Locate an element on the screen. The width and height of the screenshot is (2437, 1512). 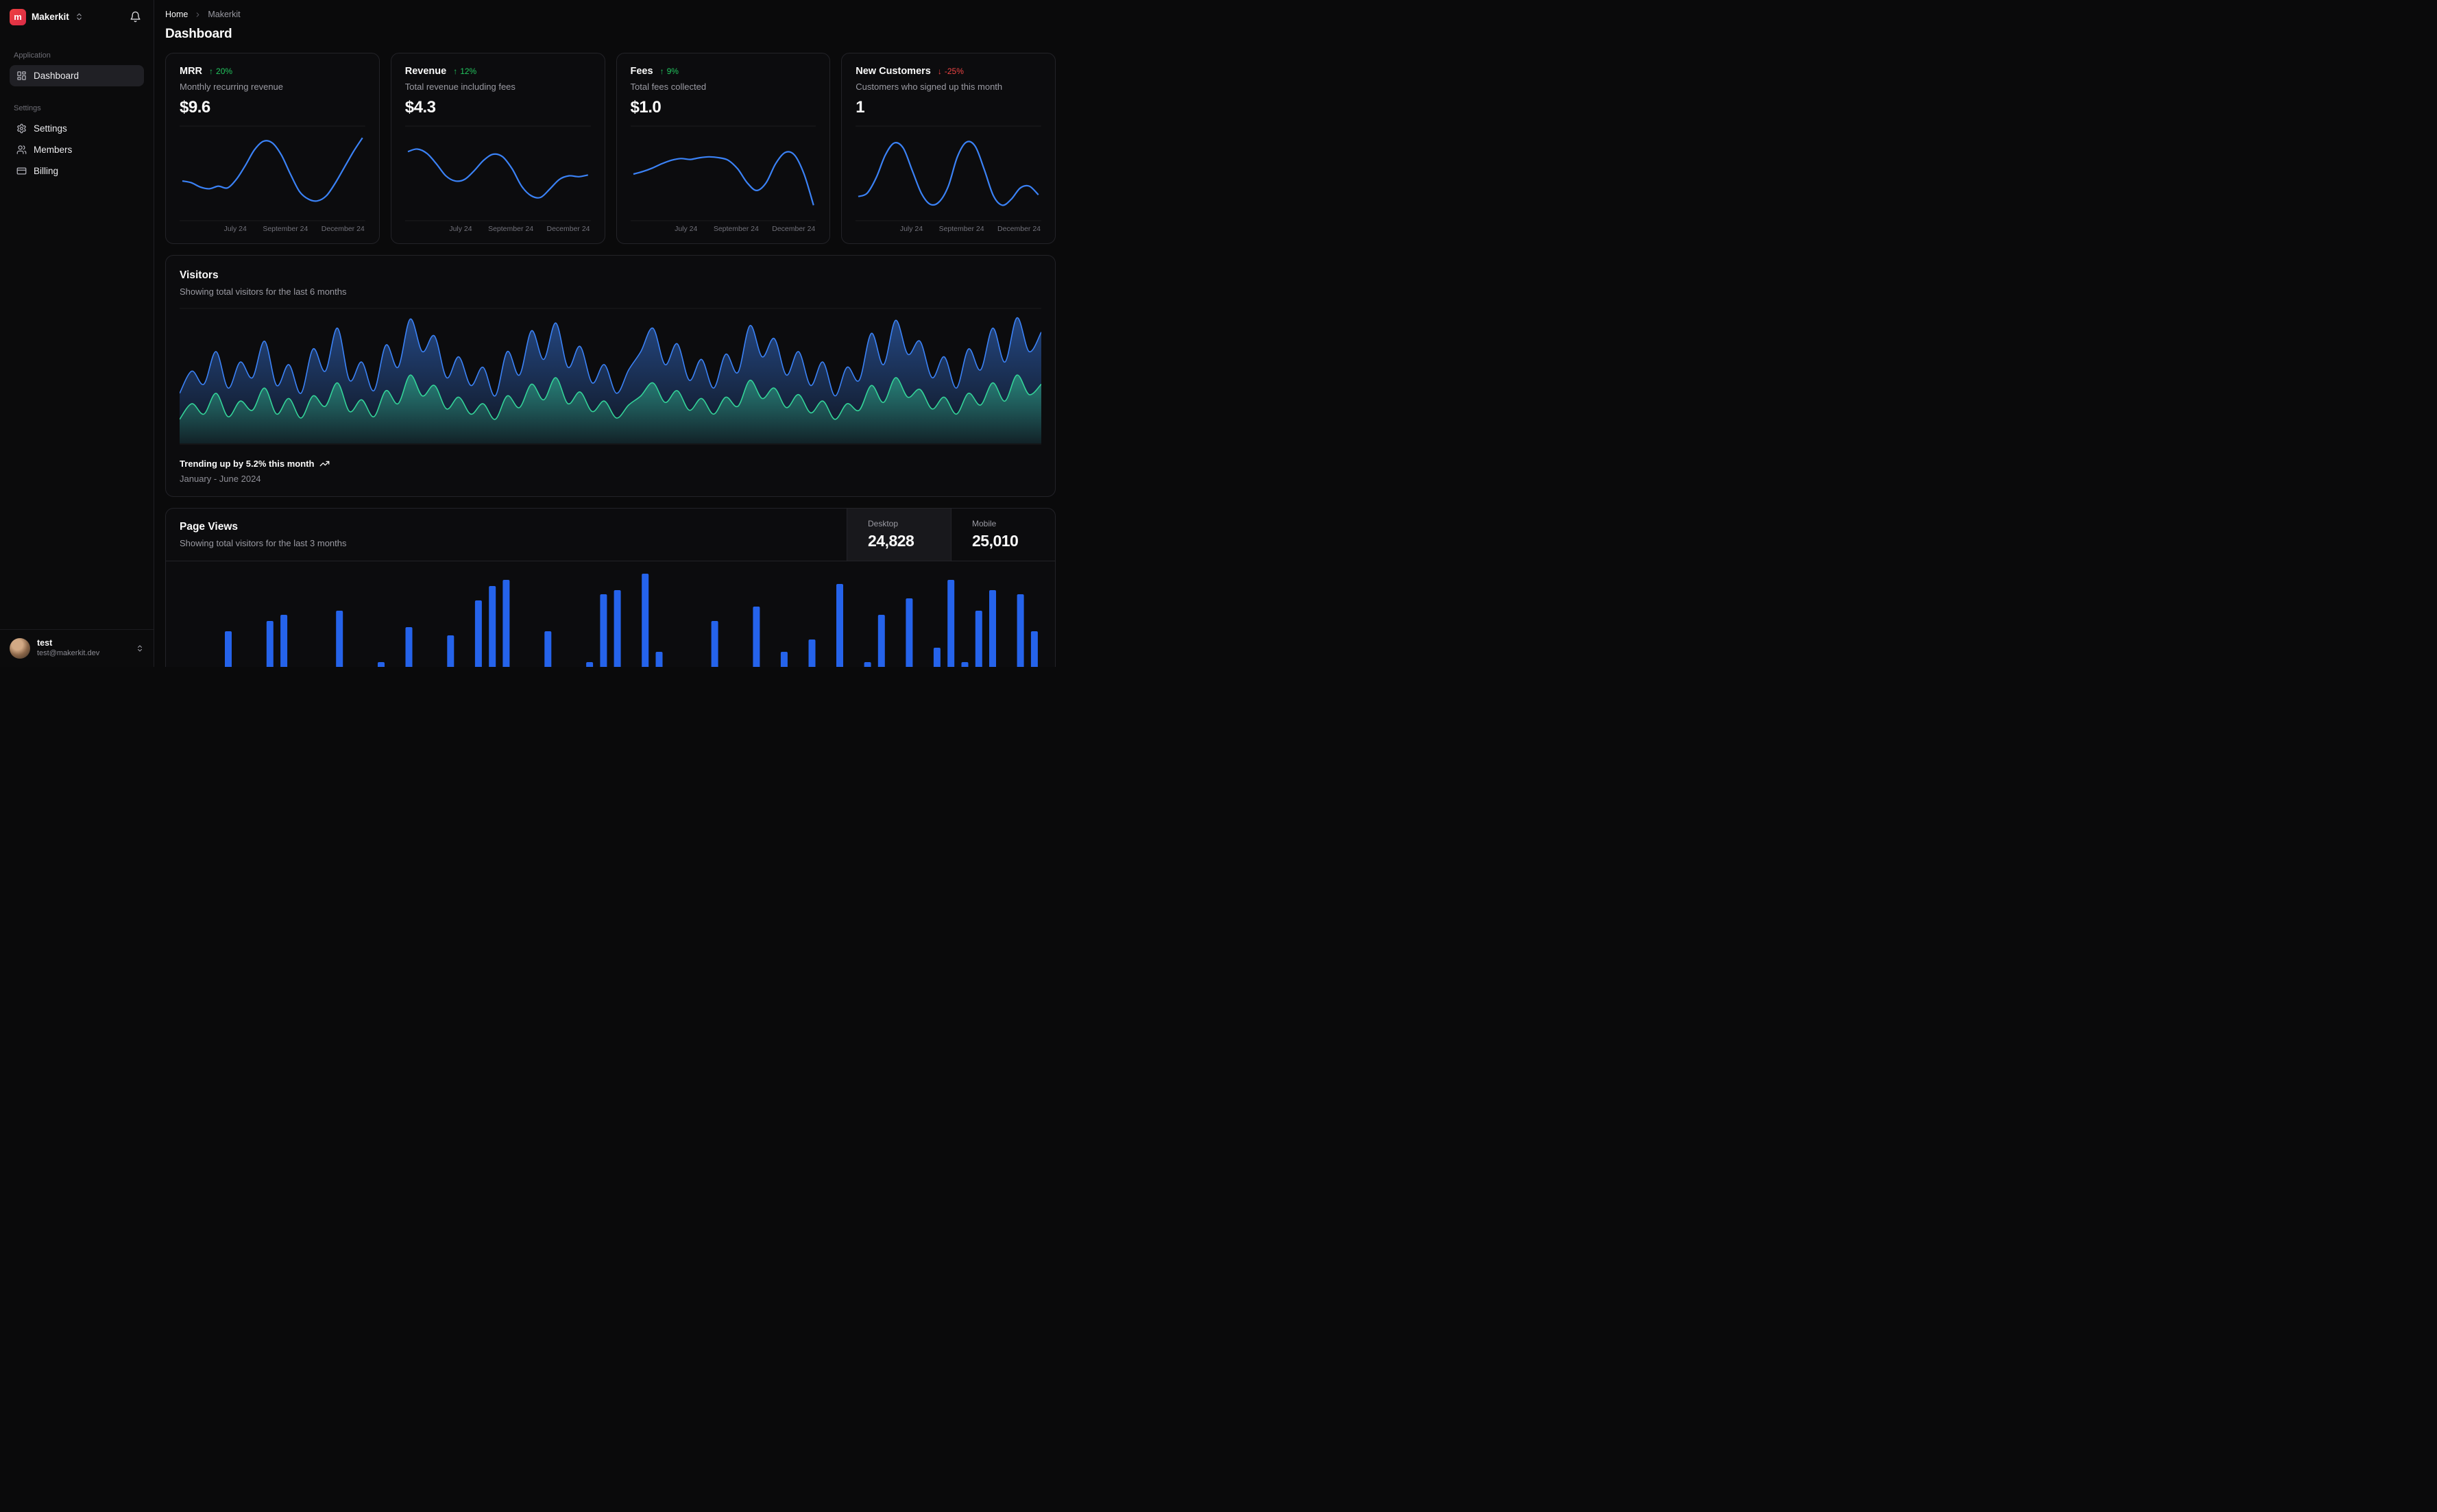
trend-badge: ↓ -25% is located at coordinates (951, 71).